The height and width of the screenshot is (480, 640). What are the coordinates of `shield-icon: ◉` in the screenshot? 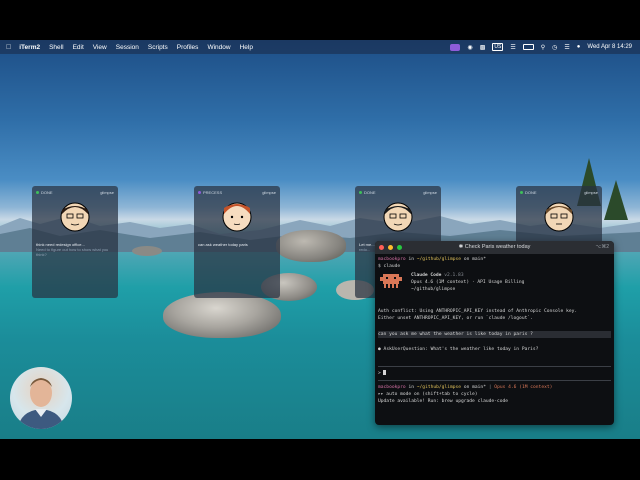 It's located at (469, 47).